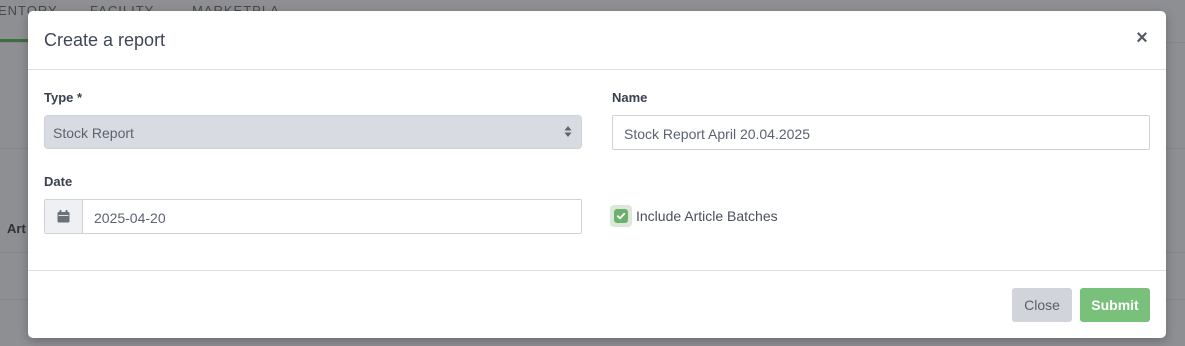 The image size is (1185, 346). I want to click on include-batches-label: Include Article Batches, so click(707, 216).